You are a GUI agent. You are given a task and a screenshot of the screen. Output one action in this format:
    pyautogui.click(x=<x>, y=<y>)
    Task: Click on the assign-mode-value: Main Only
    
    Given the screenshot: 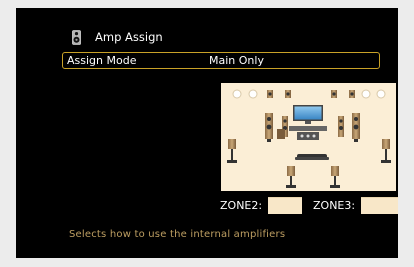 What is the action you would take?
    pyautogui.click(x=236, y=60)
    